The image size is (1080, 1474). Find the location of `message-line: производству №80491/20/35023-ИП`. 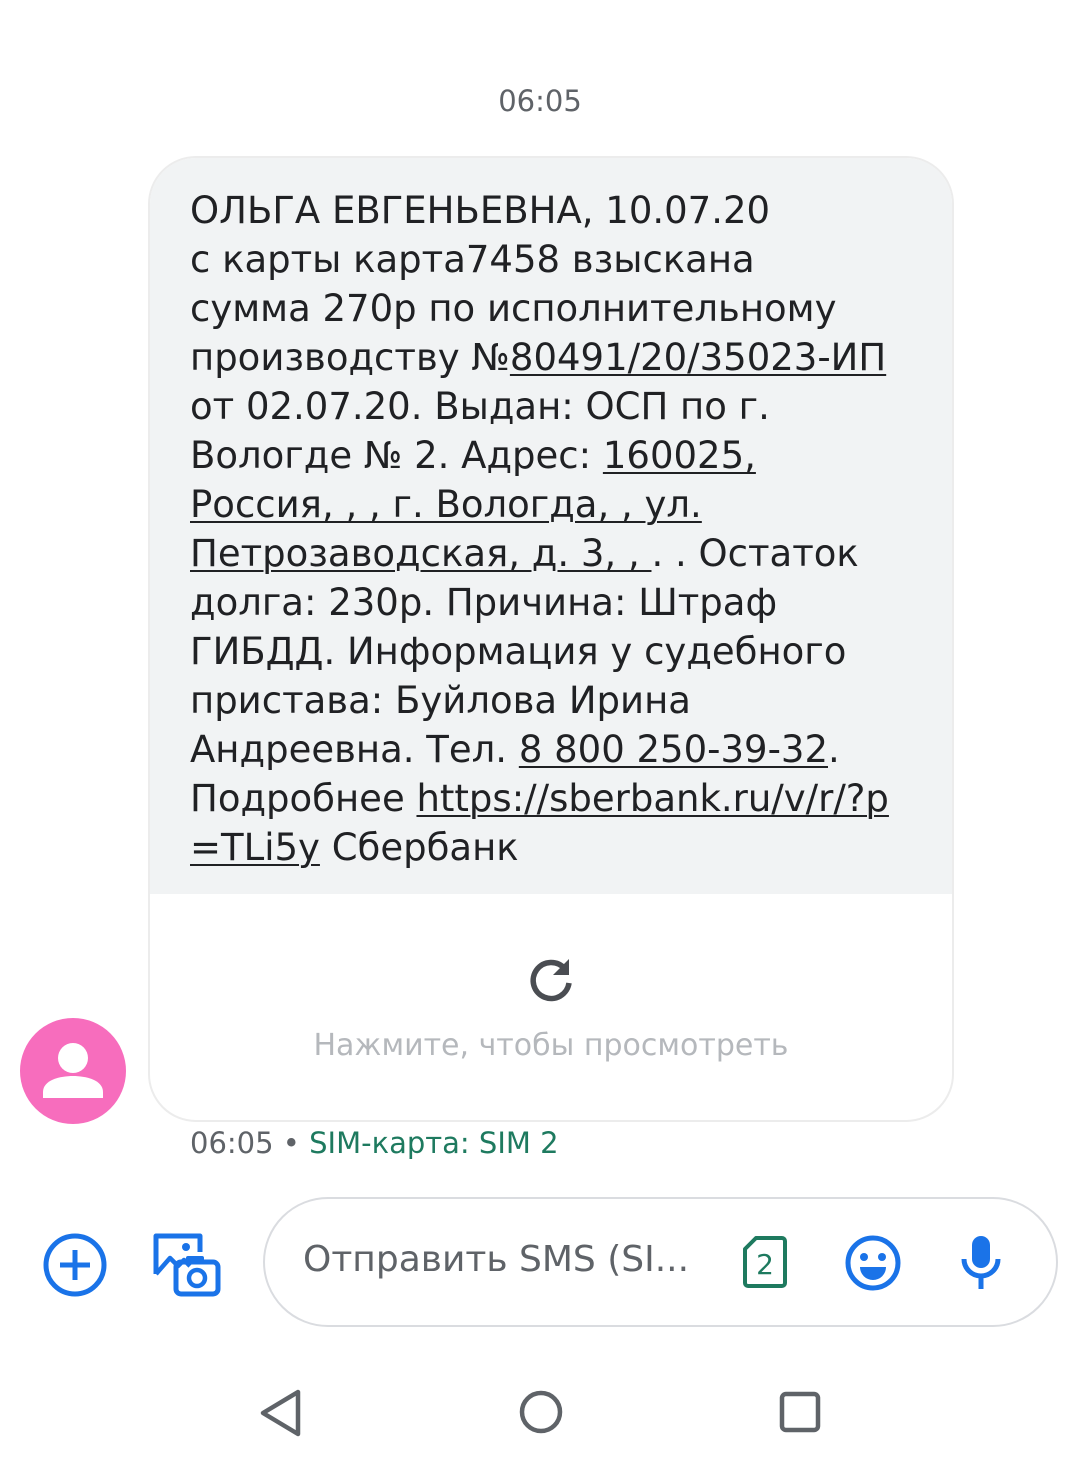

message-line: производству №80491/20/35023-ИП is located at coordinates (553, 357).